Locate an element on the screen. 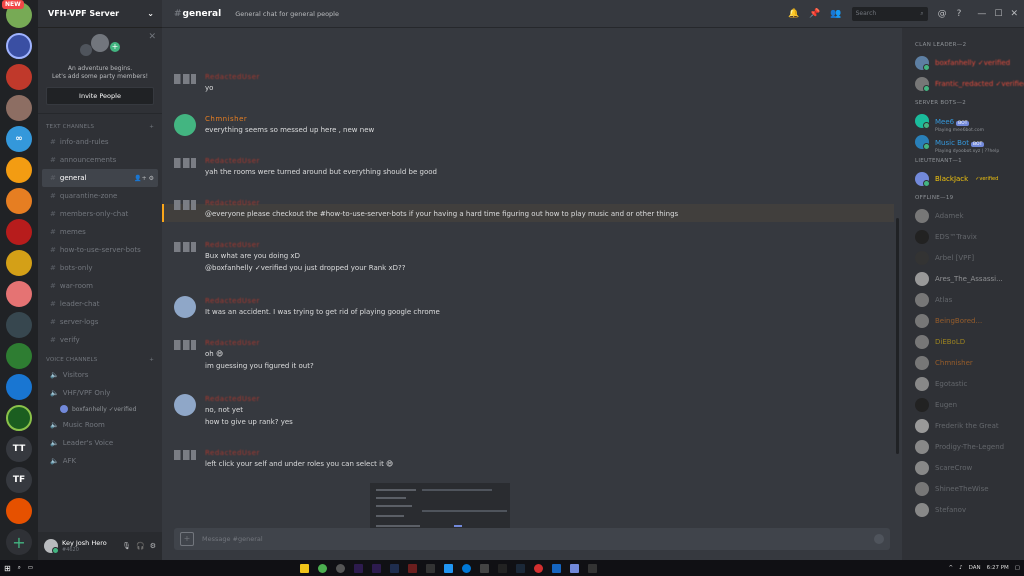 The height and width of the screenshot is (576, 1024). edge-icon is located at coordinates (466, 568).